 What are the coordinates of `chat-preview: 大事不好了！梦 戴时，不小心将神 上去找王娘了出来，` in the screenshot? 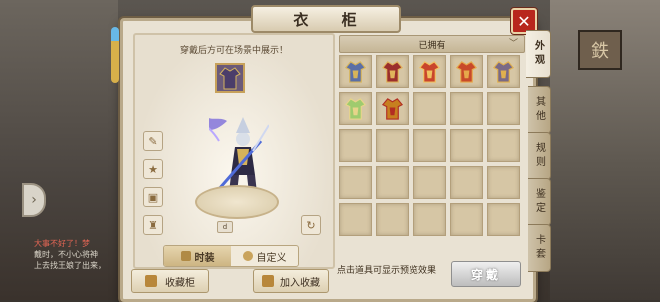 It's located at (80, 266).